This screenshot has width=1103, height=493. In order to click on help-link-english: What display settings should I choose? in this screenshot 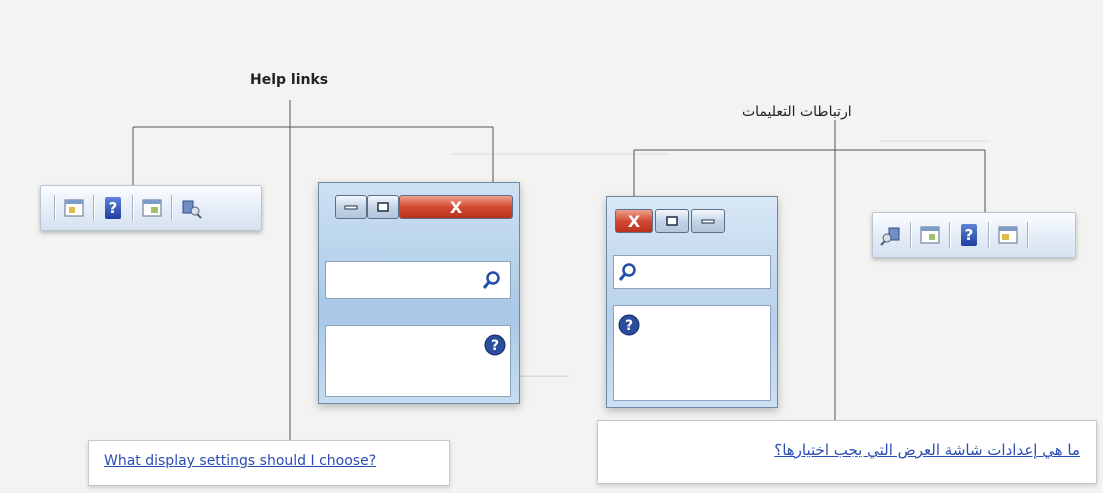, I will do `click(240, 461)`.